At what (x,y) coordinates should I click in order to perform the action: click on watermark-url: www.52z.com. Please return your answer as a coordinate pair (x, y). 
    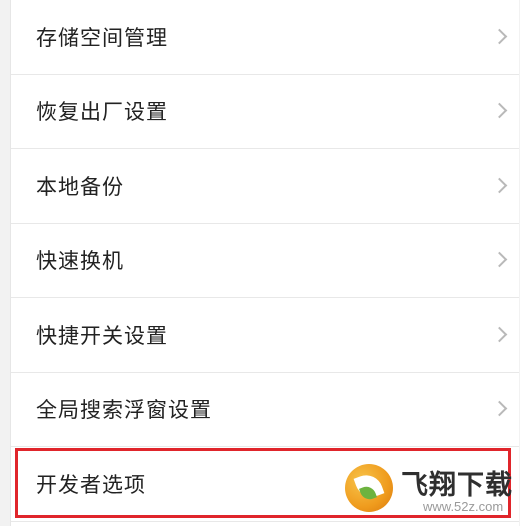
    Looking at the image, I should click on (463, 506).